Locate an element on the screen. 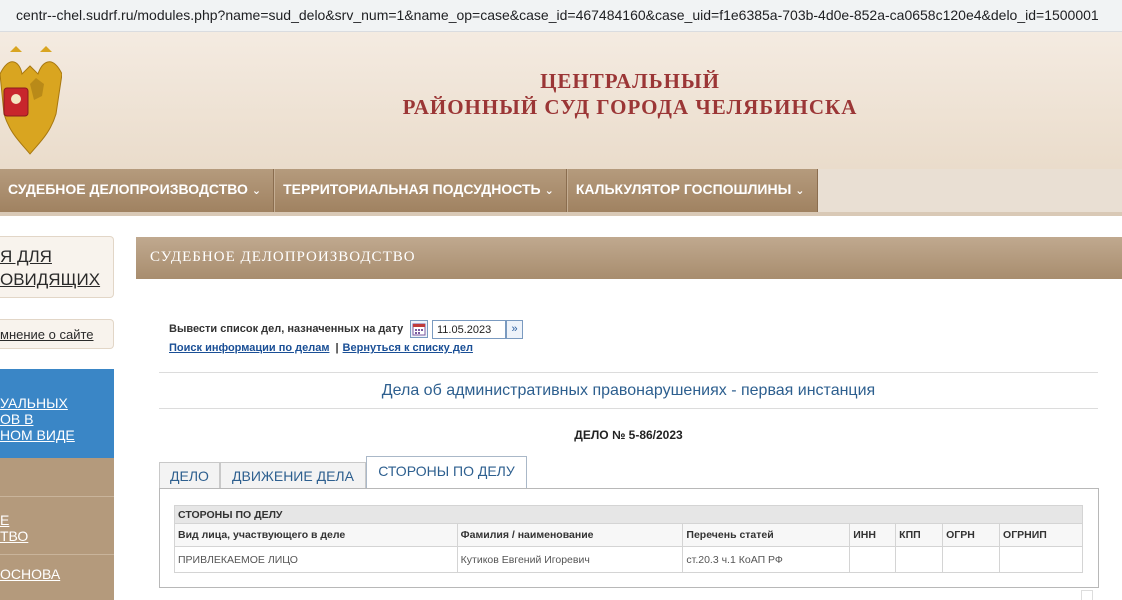 The width and height of the screenshot is (1122, 600). sidebar-item-documents: УАЛЬНЫХ ОВ В НОМ ВИДЕ is located at coordinates (57, 413).